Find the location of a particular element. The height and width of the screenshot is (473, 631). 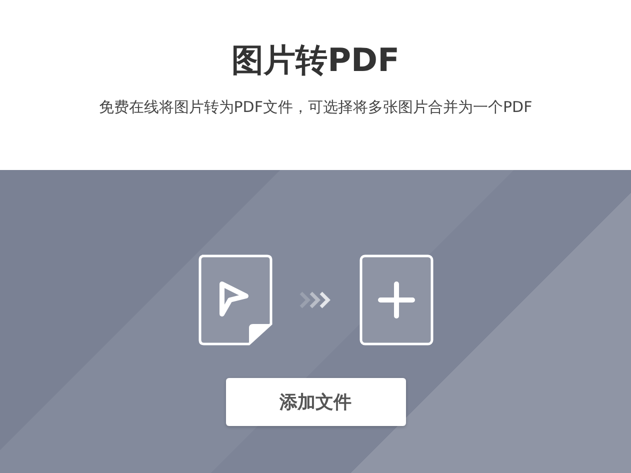

page-subtitle: 免费在线将图片转为PDF文件，可选择将多张图片合并为一个PDF is located at coordinates (315, 107).